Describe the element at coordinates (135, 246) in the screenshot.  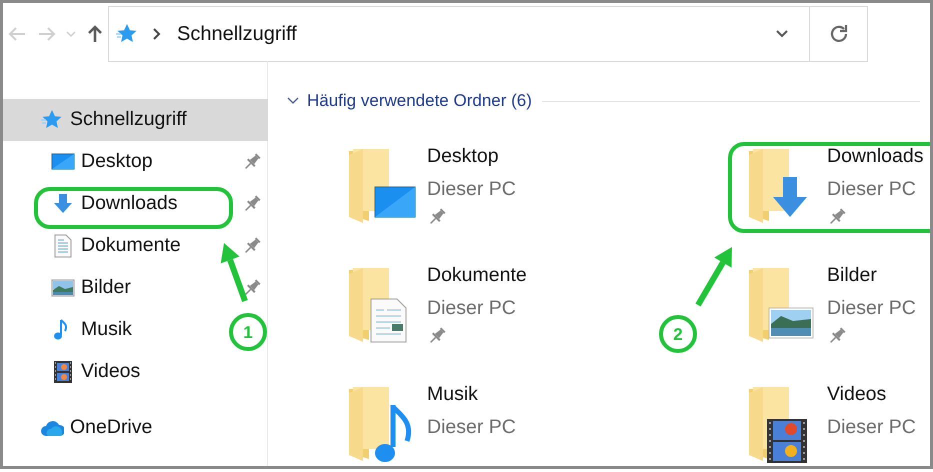
I see `sidebar-item: Dokumente` at that location.